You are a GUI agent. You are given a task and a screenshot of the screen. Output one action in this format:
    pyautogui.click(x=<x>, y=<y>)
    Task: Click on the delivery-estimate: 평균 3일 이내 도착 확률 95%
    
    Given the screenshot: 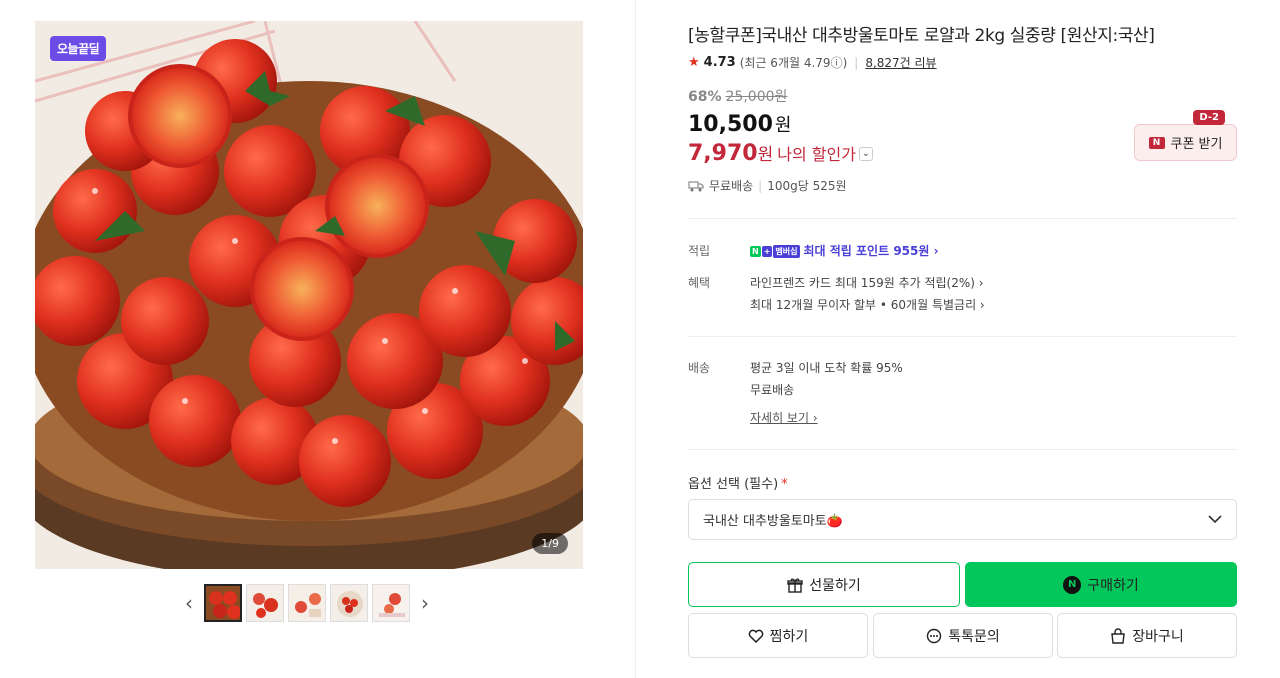 What is the action you would take?
    pyautogui.click(x=826, y=368)
    